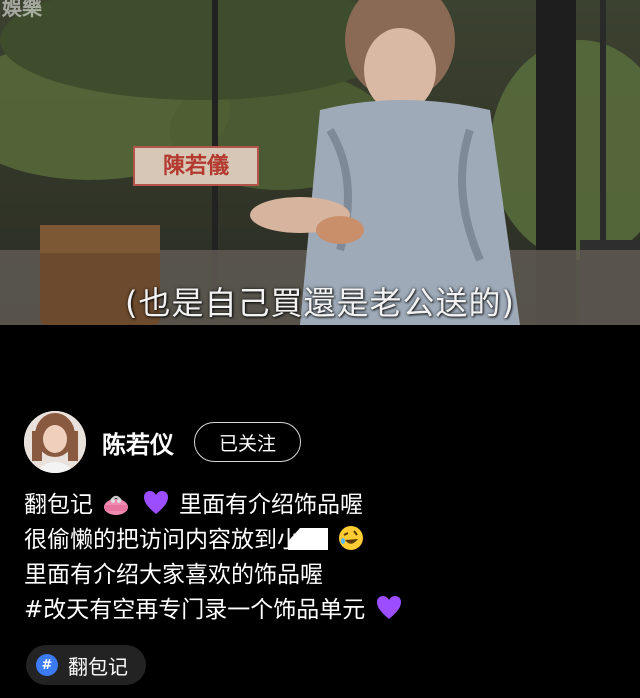 The height and width of the screenshot is (698, 640). I want to click on post-line-1-text: 翻包记, so click(58, 505).